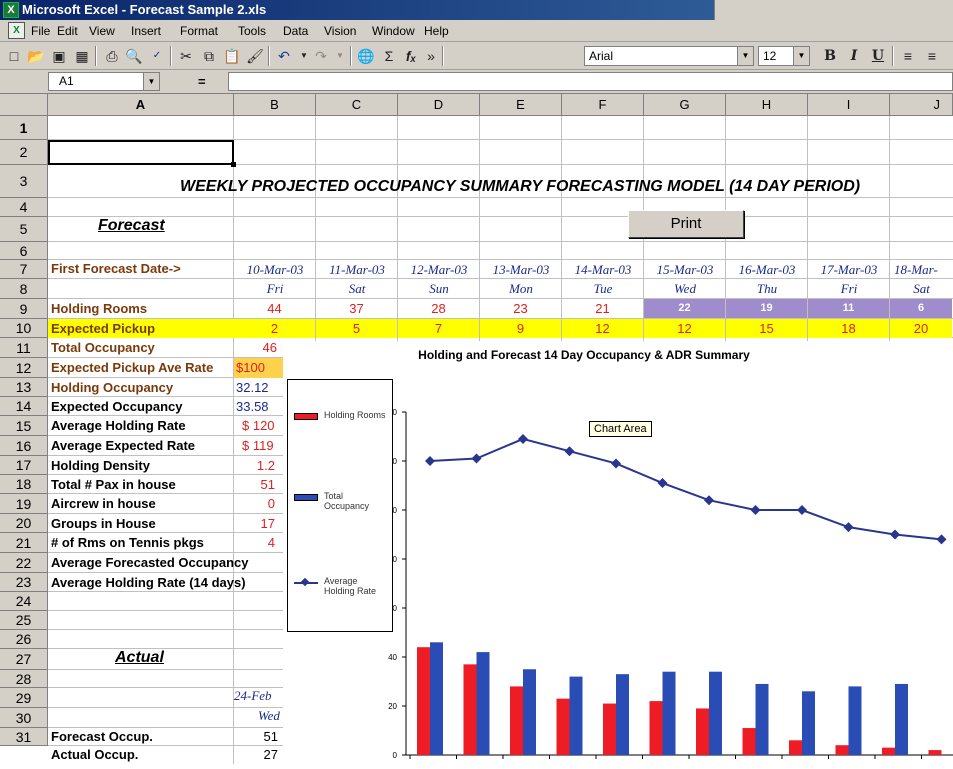 The image size is (953, 769). I want to click on stat-value: 51, so click(258, 484).